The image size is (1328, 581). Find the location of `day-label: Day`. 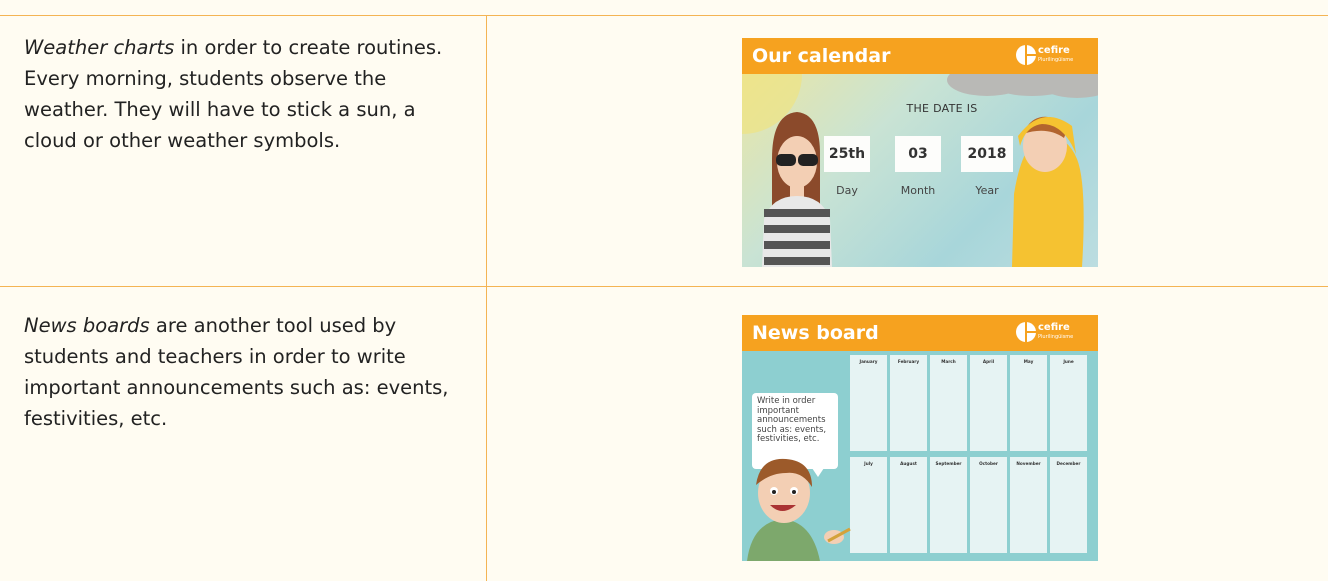

day-label: Day is located at coordinates (847, 190).